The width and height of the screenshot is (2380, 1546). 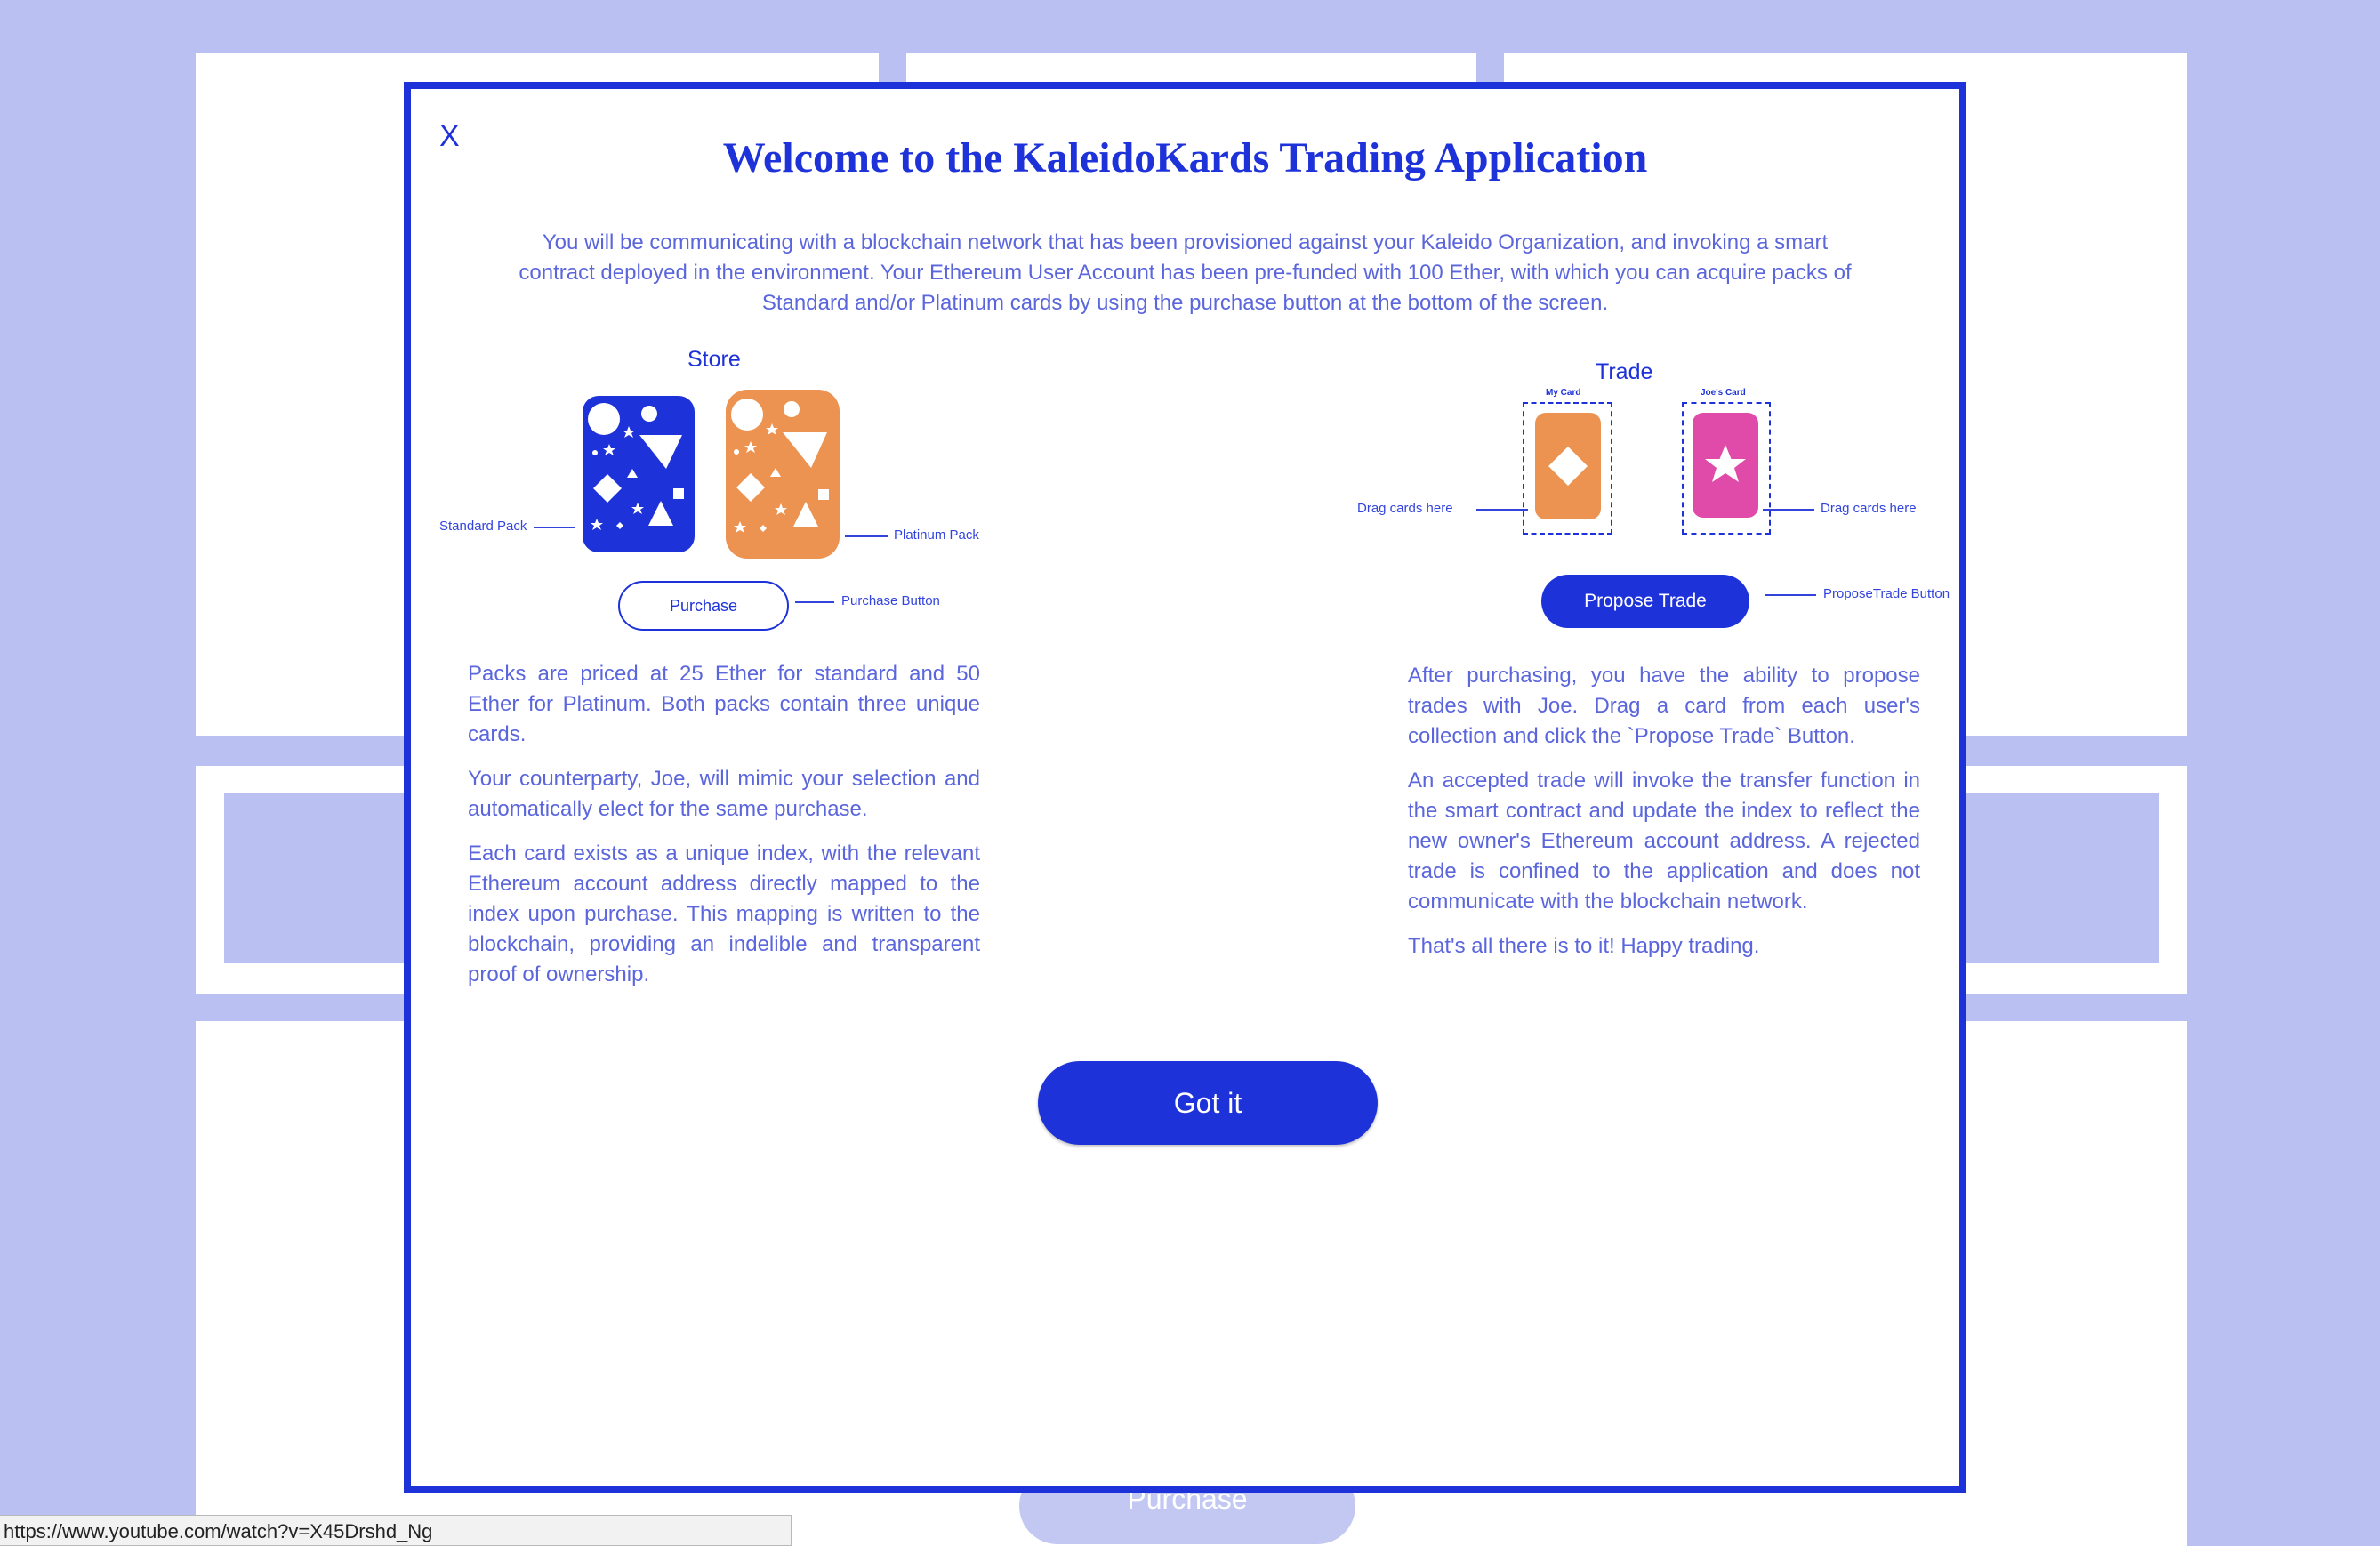 What do you see at coordinates (703, 606) in the screenshot?
I see `diagram-purchase-button: Purchase` at bounding box center [703, 606].